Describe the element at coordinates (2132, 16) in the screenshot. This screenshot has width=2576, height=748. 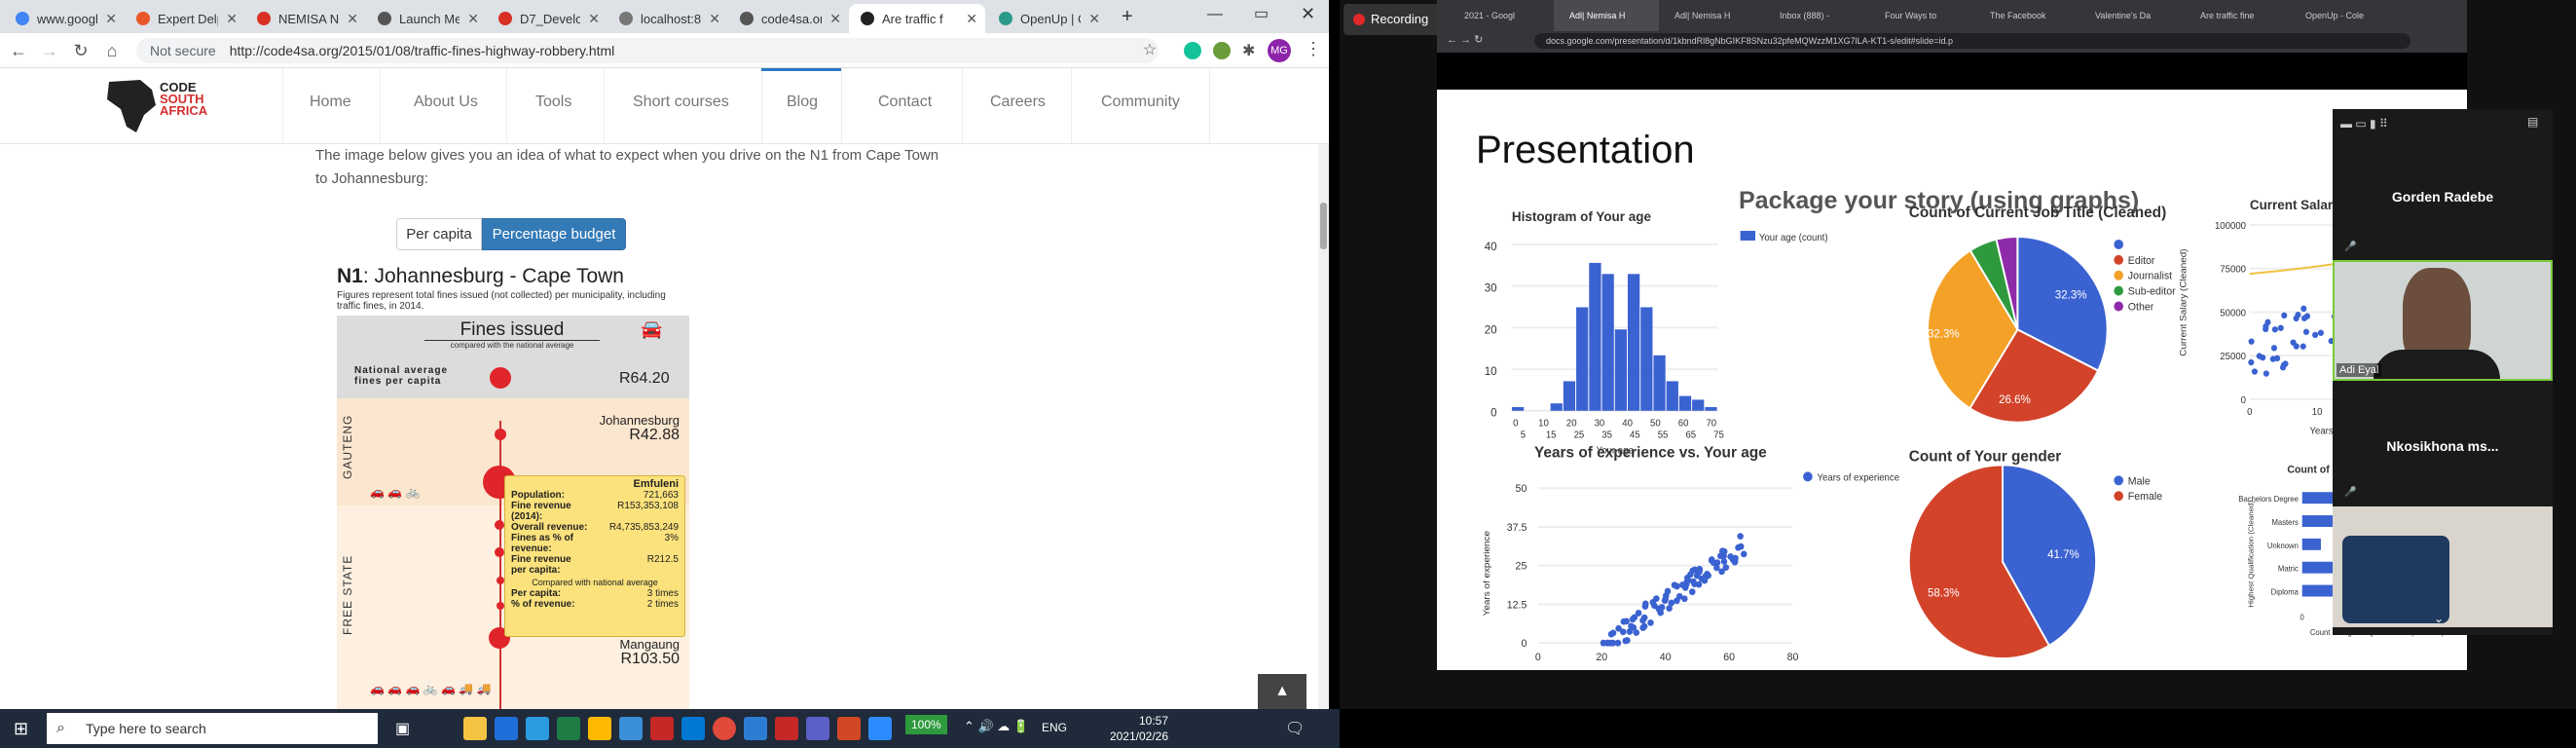
I see `shared-tab: Valentine's Da` at that location.